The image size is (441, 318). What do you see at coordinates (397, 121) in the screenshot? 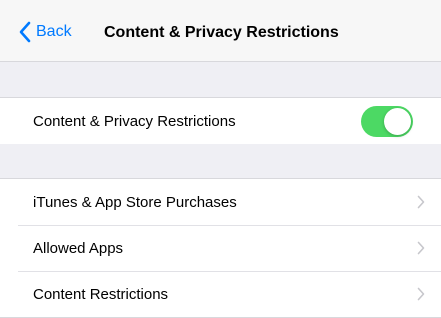
I see `toggle-knob` at bounding box center [397, 121].